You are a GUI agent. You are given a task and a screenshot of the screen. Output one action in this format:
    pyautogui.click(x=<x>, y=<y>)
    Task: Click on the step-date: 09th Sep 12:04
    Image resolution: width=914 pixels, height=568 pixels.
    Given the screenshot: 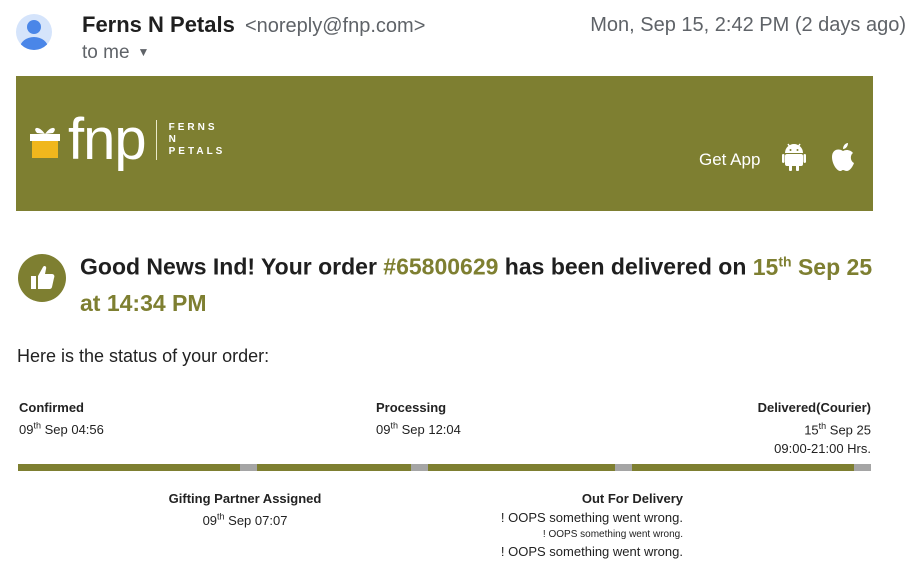 What is the action you would take?
    pyautogui.click(x=418, y=429)
    